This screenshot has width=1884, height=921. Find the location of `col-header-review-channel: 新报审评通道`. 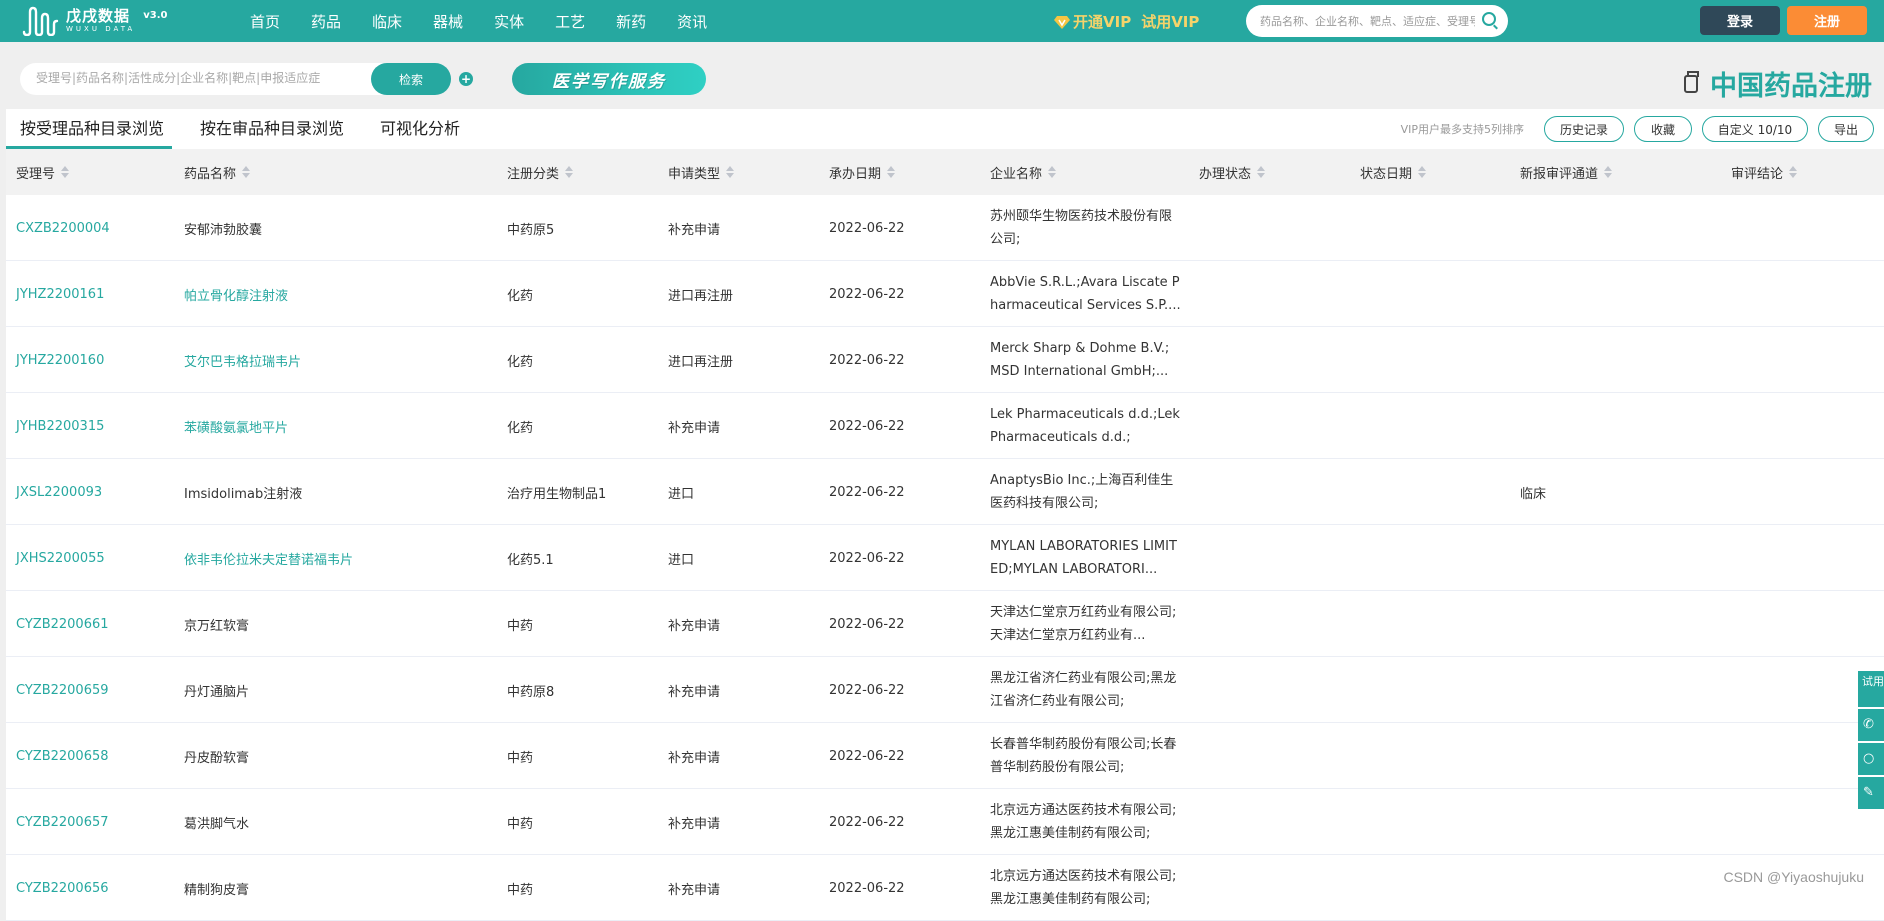

col-header-review-channel: 新报审评通道 is located at coordinates (1566, 172).